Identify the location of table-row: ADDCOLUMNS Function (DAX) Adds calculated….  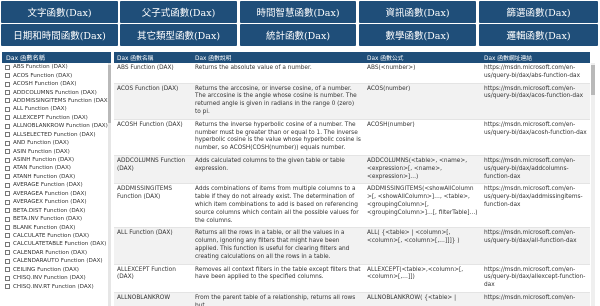
(352, 170).